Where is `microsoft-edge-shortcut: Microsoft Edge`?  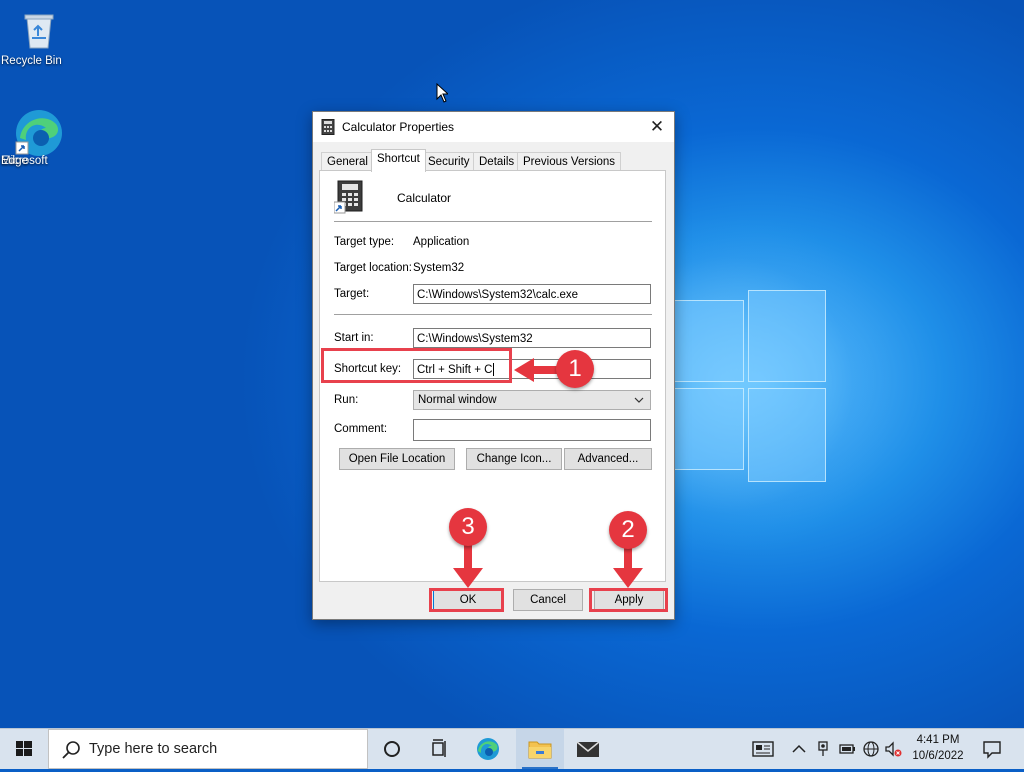 microsoft-edge-shortcut: Microsoft Edge is located at coordinates (39, 137).